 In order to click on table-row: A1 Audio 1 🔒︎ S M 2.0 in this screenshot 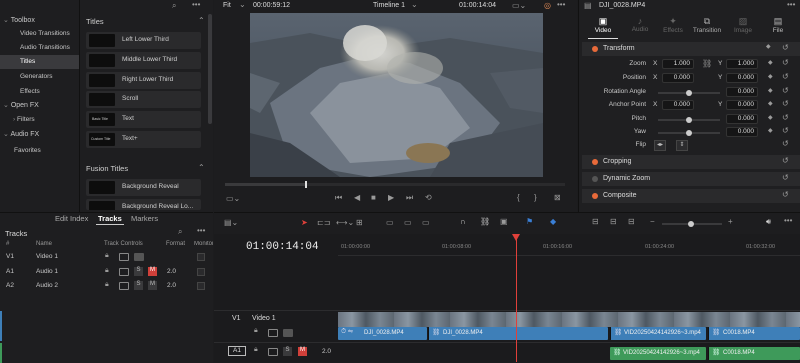, I will do `click(106, 272)`.